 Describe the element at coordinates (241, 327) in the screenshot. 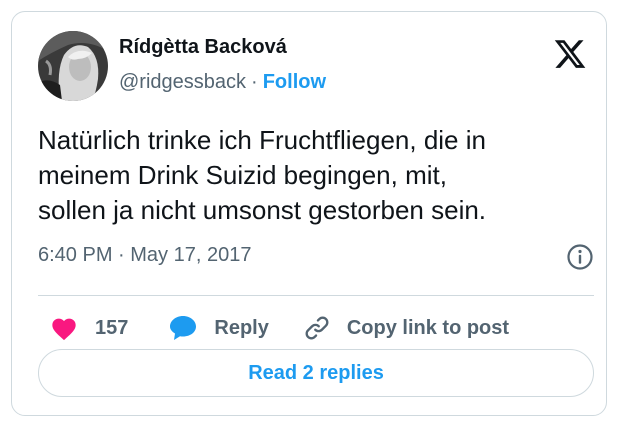

I see `reply-label: Reply` at that location.